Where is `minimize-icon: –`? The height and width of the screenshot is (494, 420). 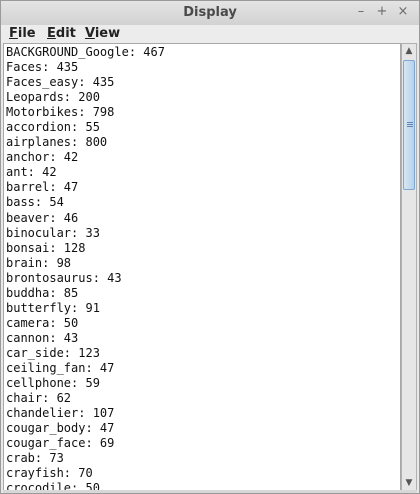 minimize-icon: – is located at coordinates (361, 12).